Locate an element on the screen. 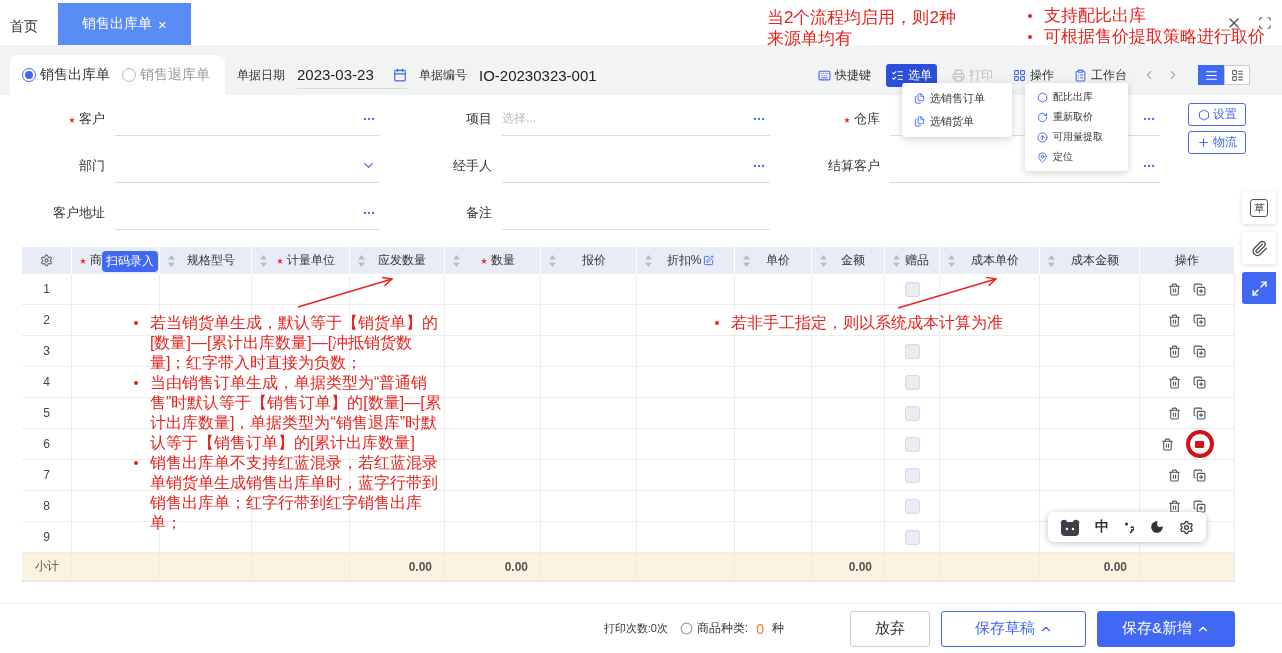 This screenshot has width=1282, height=653. radio-option: 销售出库单 is located at coordinates (66, 75).